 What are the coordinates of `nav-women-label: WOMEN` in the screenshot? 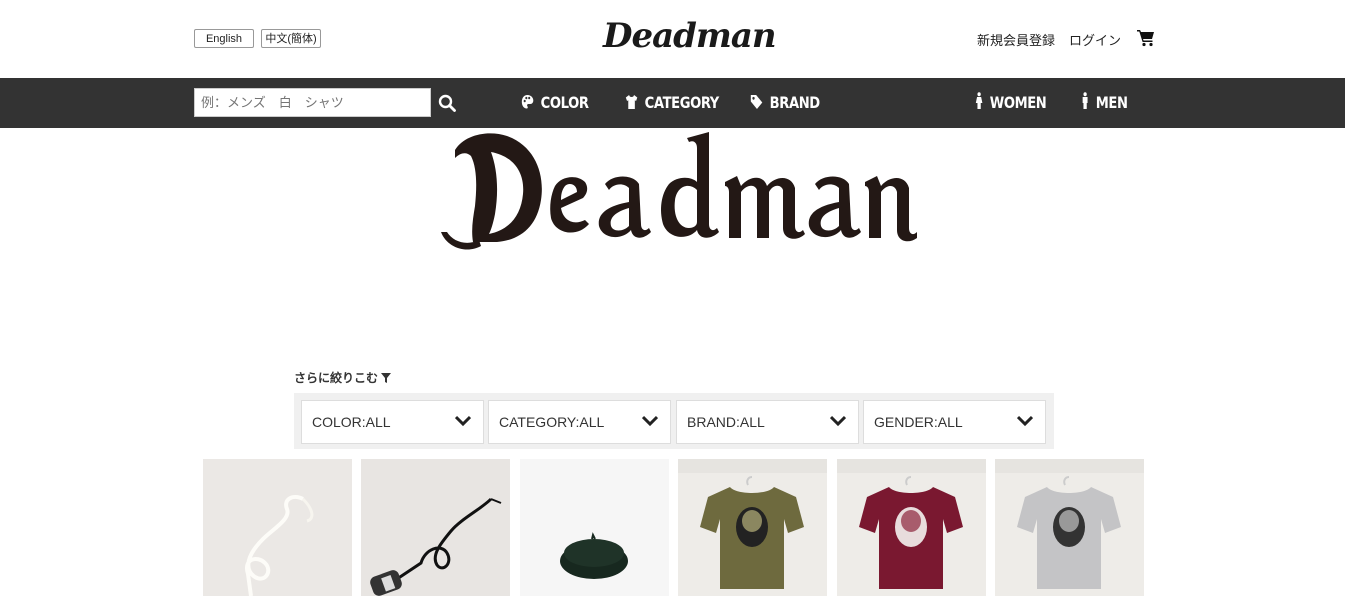 It's located at (1018, 102).